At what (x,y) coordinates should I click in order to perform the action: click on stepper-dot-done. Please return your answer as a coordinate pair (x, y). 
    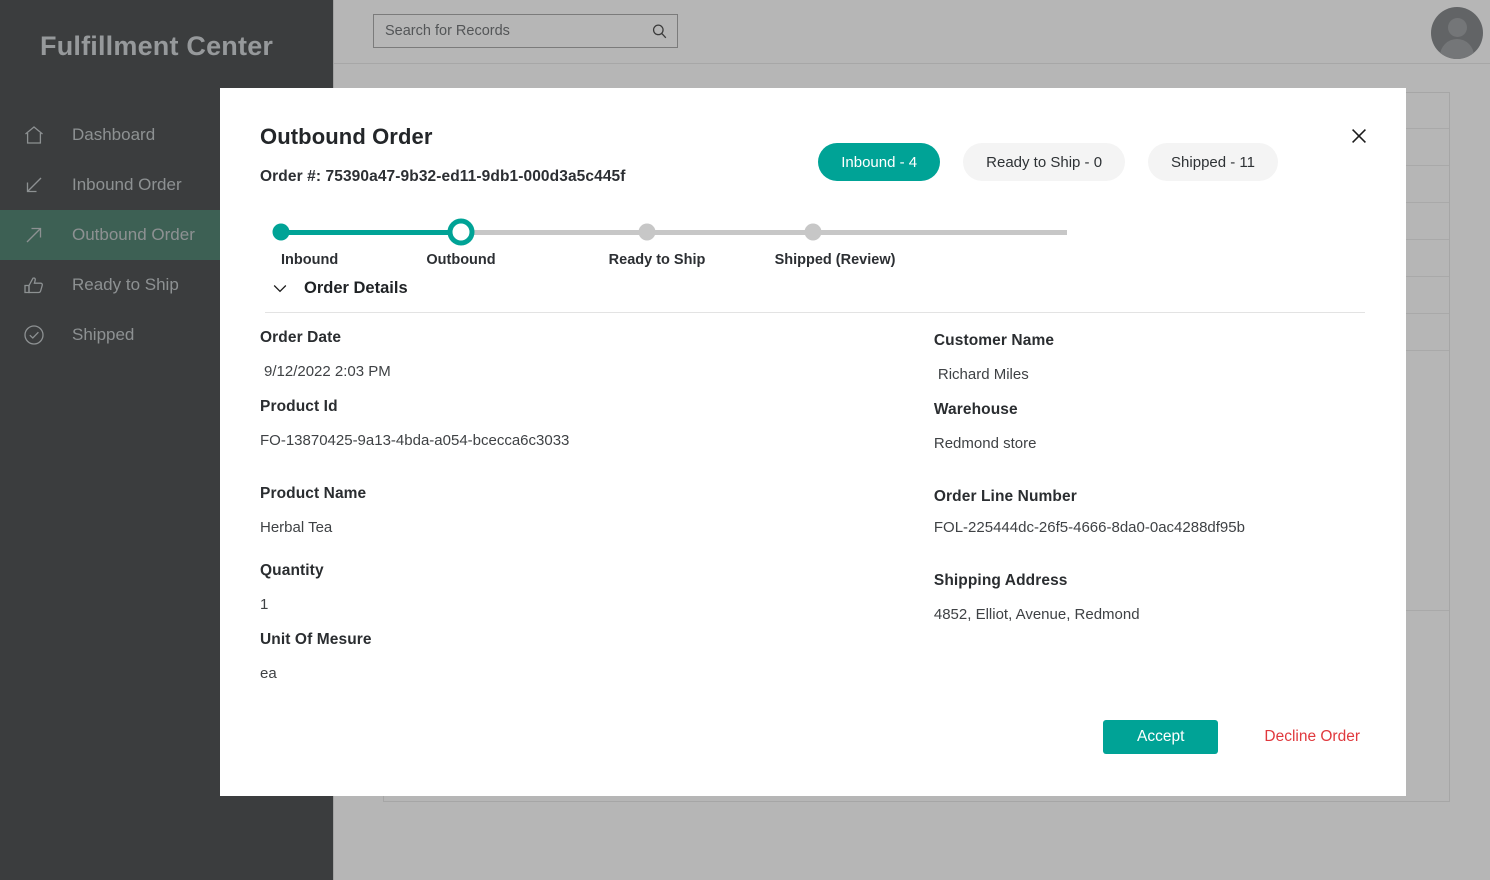
    Looking at the image, I should click on (281, 232).